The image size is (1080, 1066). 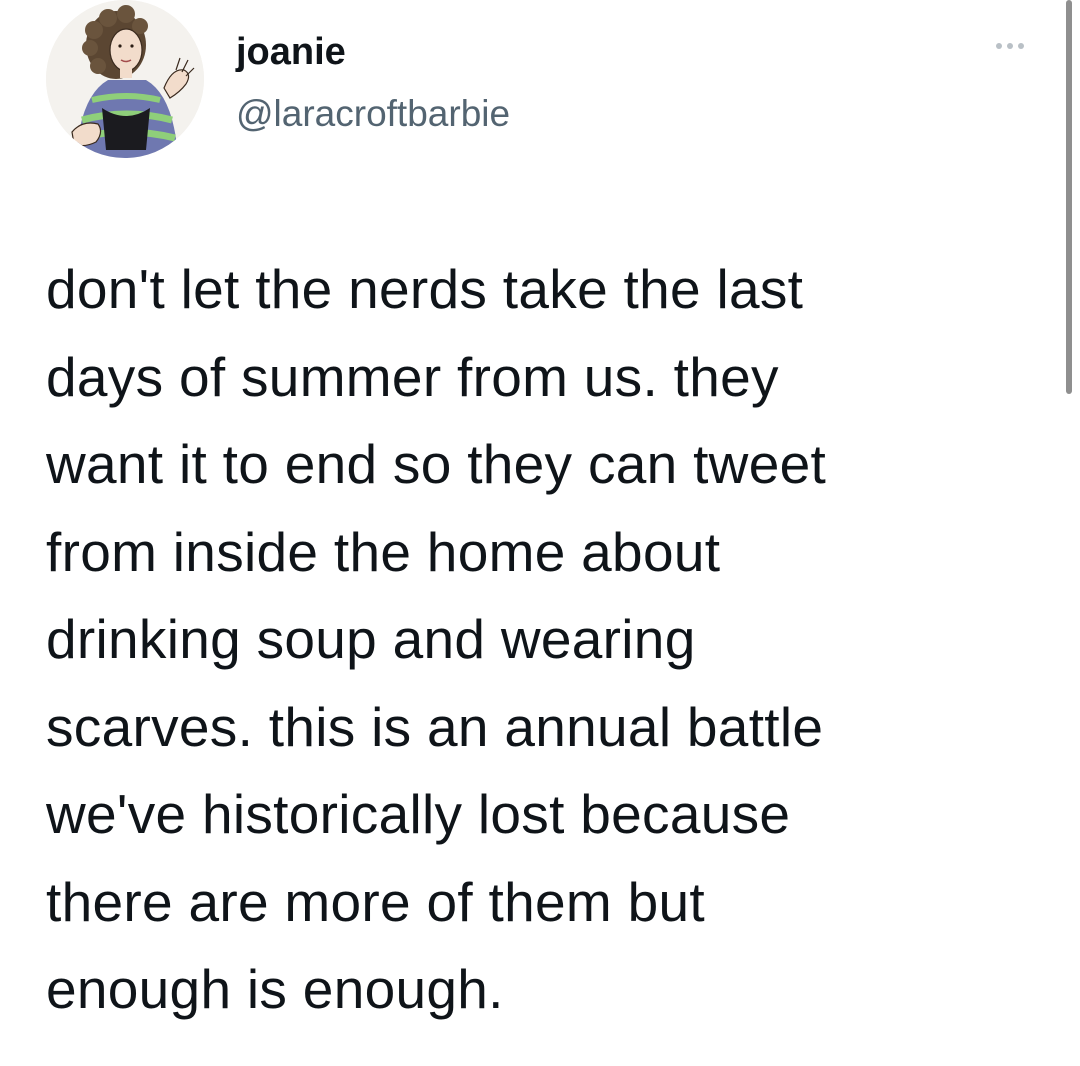 I want to click on scrollbar, so click(x=1069, y=197).